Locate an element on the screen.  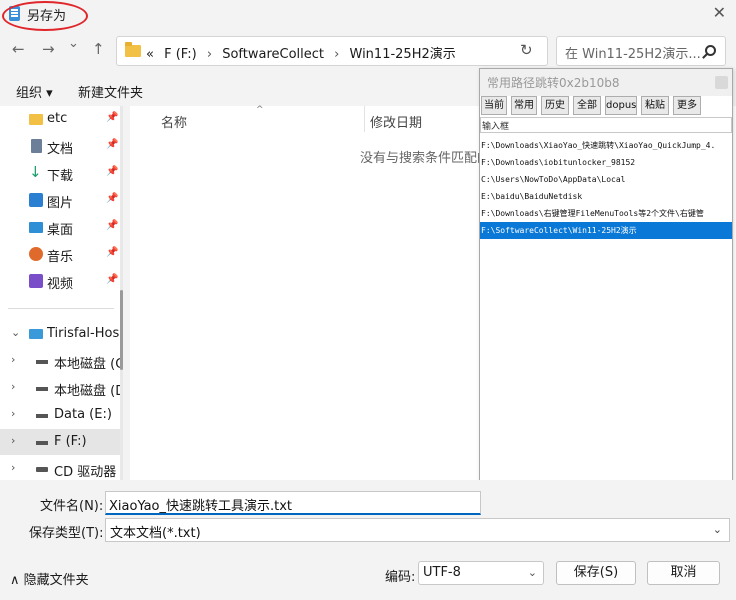
recent-locations-icon: ⌄ is located at coordinates (73, 43).